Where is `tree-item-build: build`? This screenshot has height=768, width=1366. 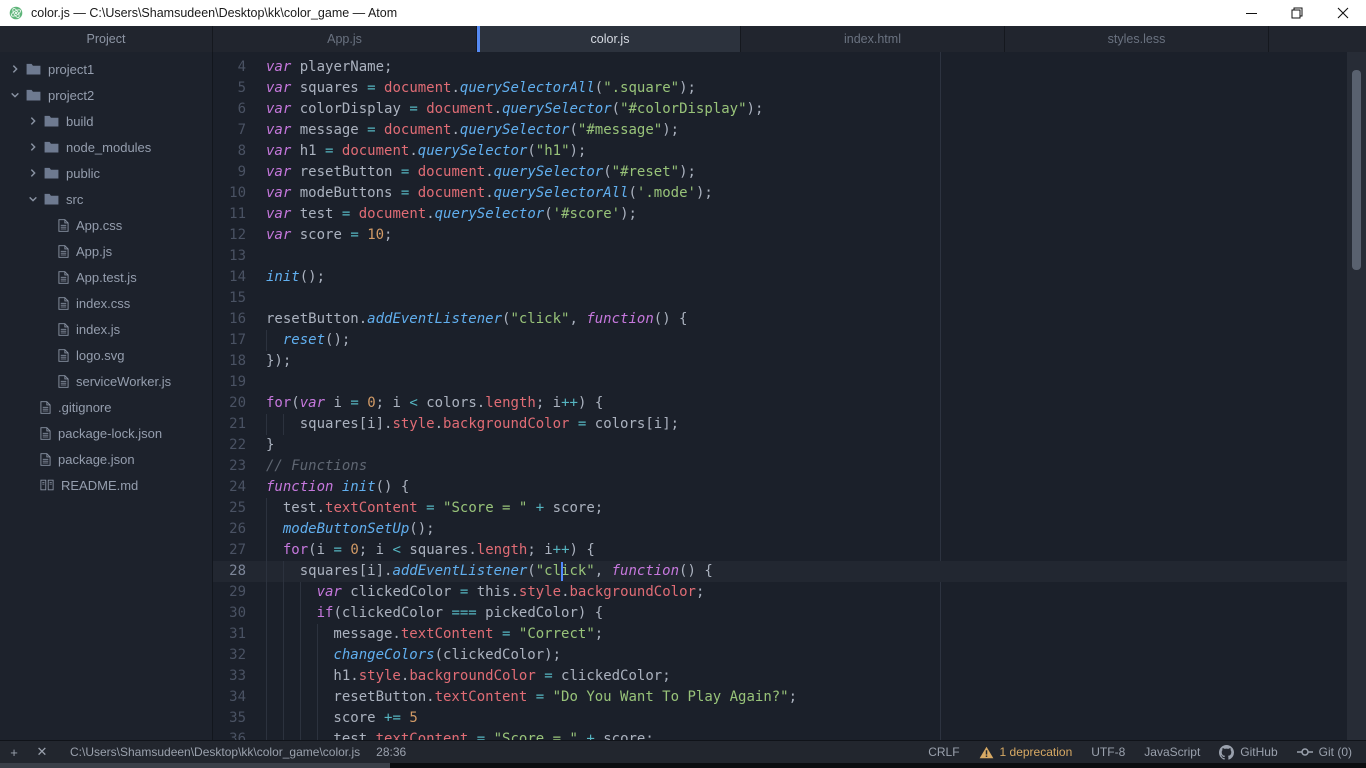 tree-item-build: build is located at coordinates (106, 121).